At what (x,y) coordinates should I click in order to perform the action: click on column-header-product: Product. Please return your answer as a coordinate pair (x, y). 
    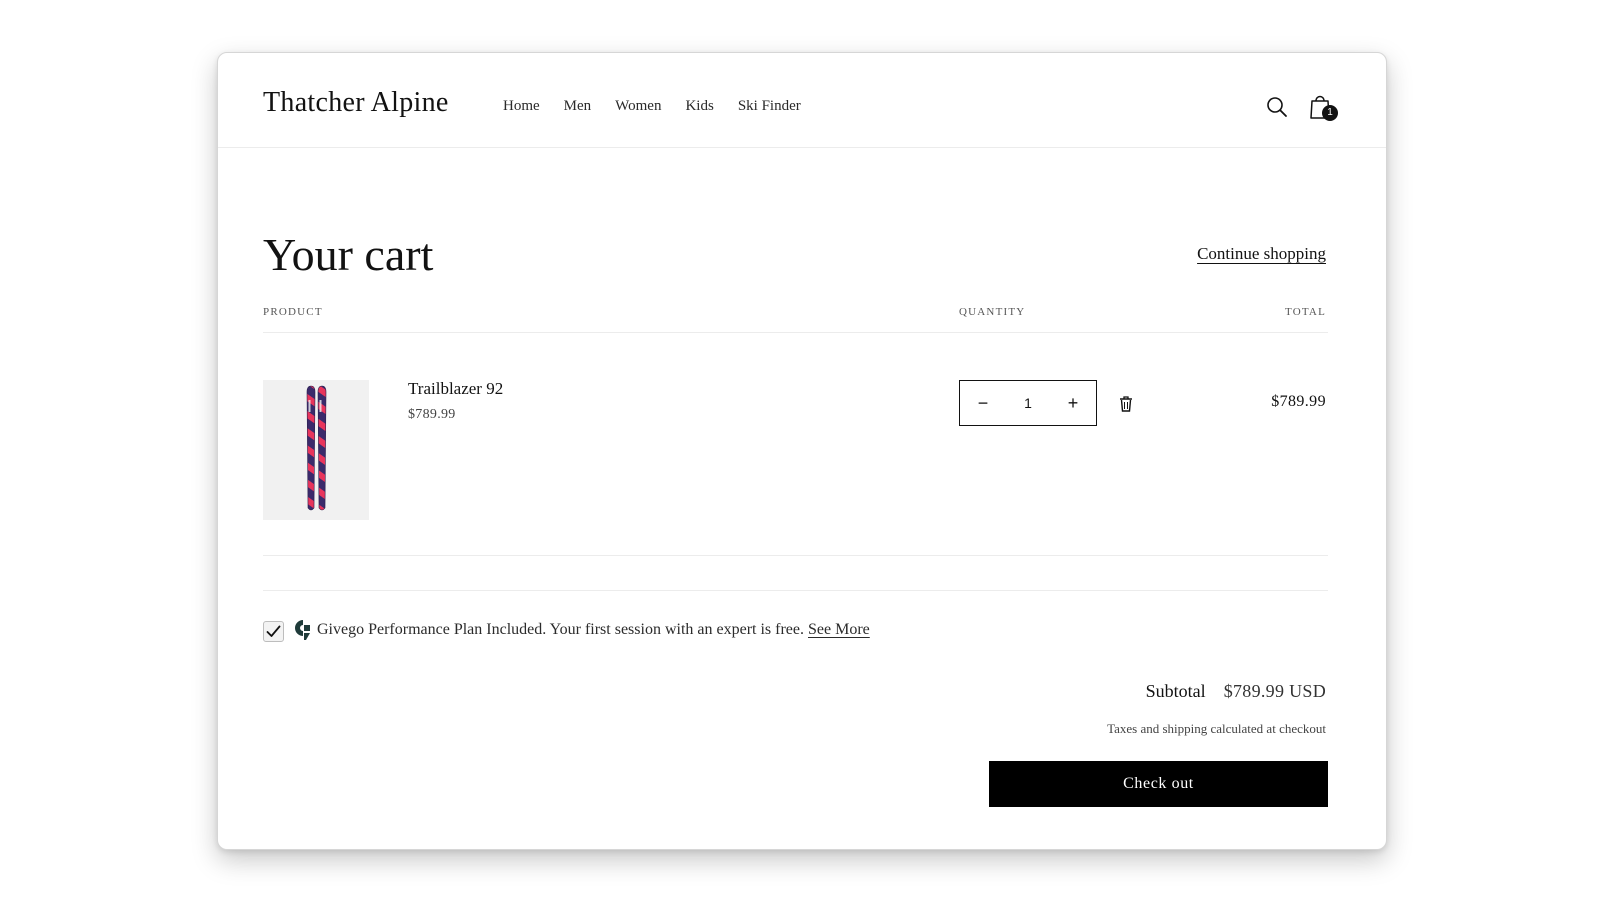
    Looking at the image, I should click on (293, 312).